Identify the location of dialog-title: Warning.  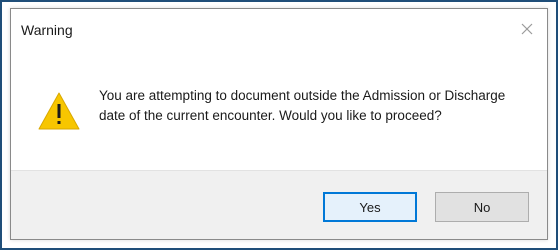
(47, 30).